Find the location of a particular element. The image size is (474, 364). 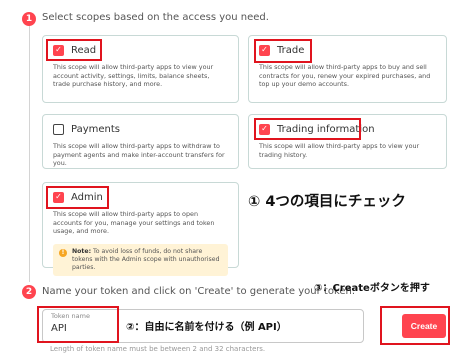

annotation-step-2: ②：自由に名前を付ける（例 API） is located at coordinates (206, 327).